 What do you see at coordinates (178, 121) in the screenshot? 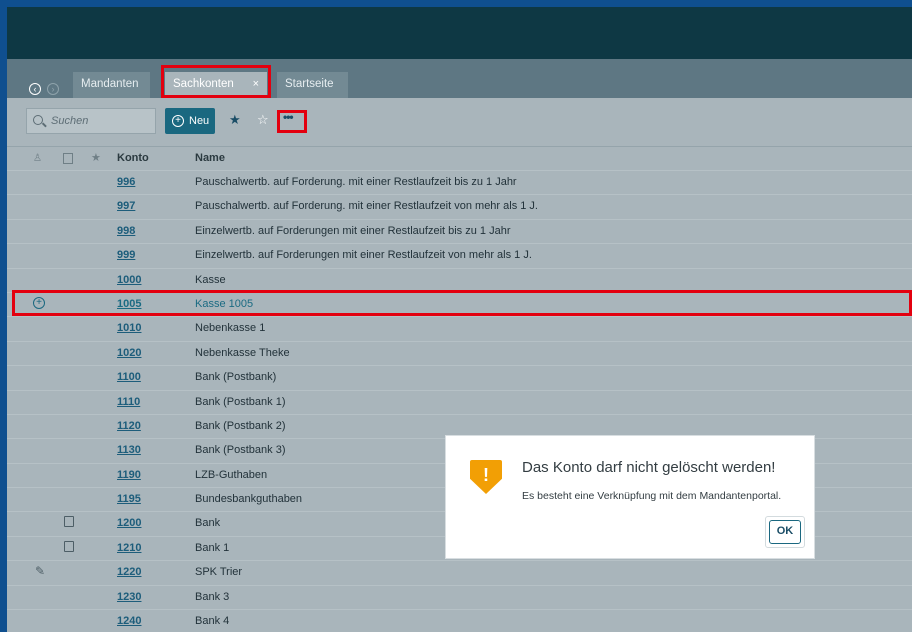
I see `plus-circle-icon: +` at bounding box center [178, 121].